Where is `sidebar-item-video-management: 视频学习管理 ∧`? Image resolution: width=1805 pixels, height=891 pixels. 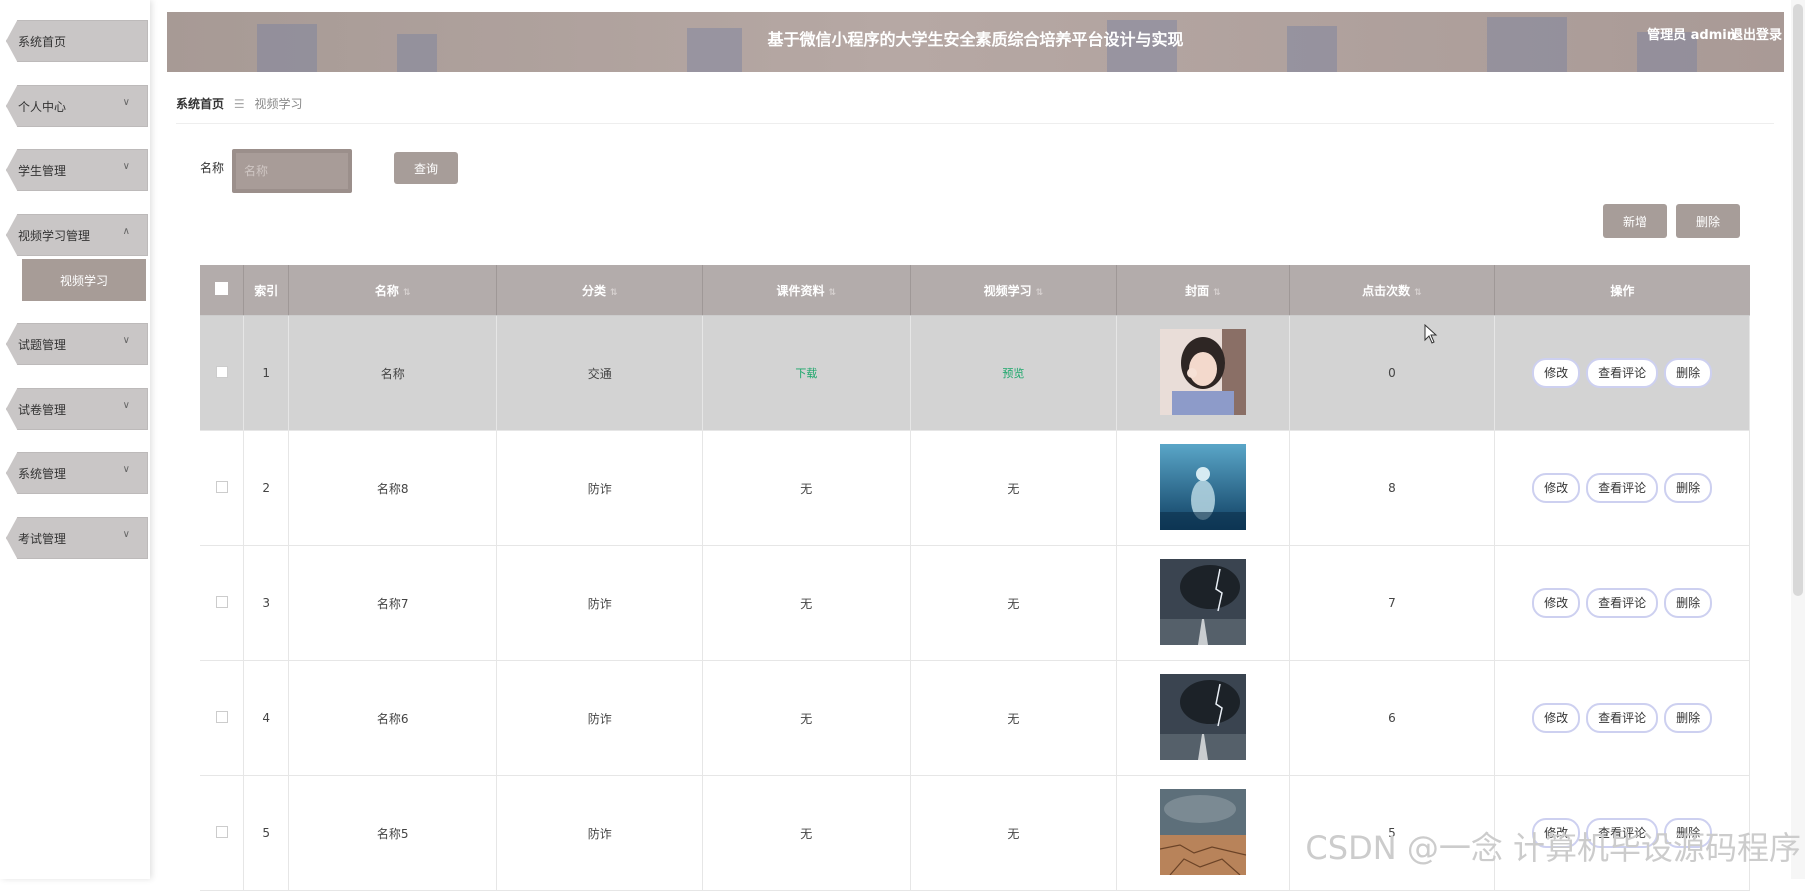 sidebar-item-video-management: 视频学习管理 ∧ is located at coordinates (77, 235).